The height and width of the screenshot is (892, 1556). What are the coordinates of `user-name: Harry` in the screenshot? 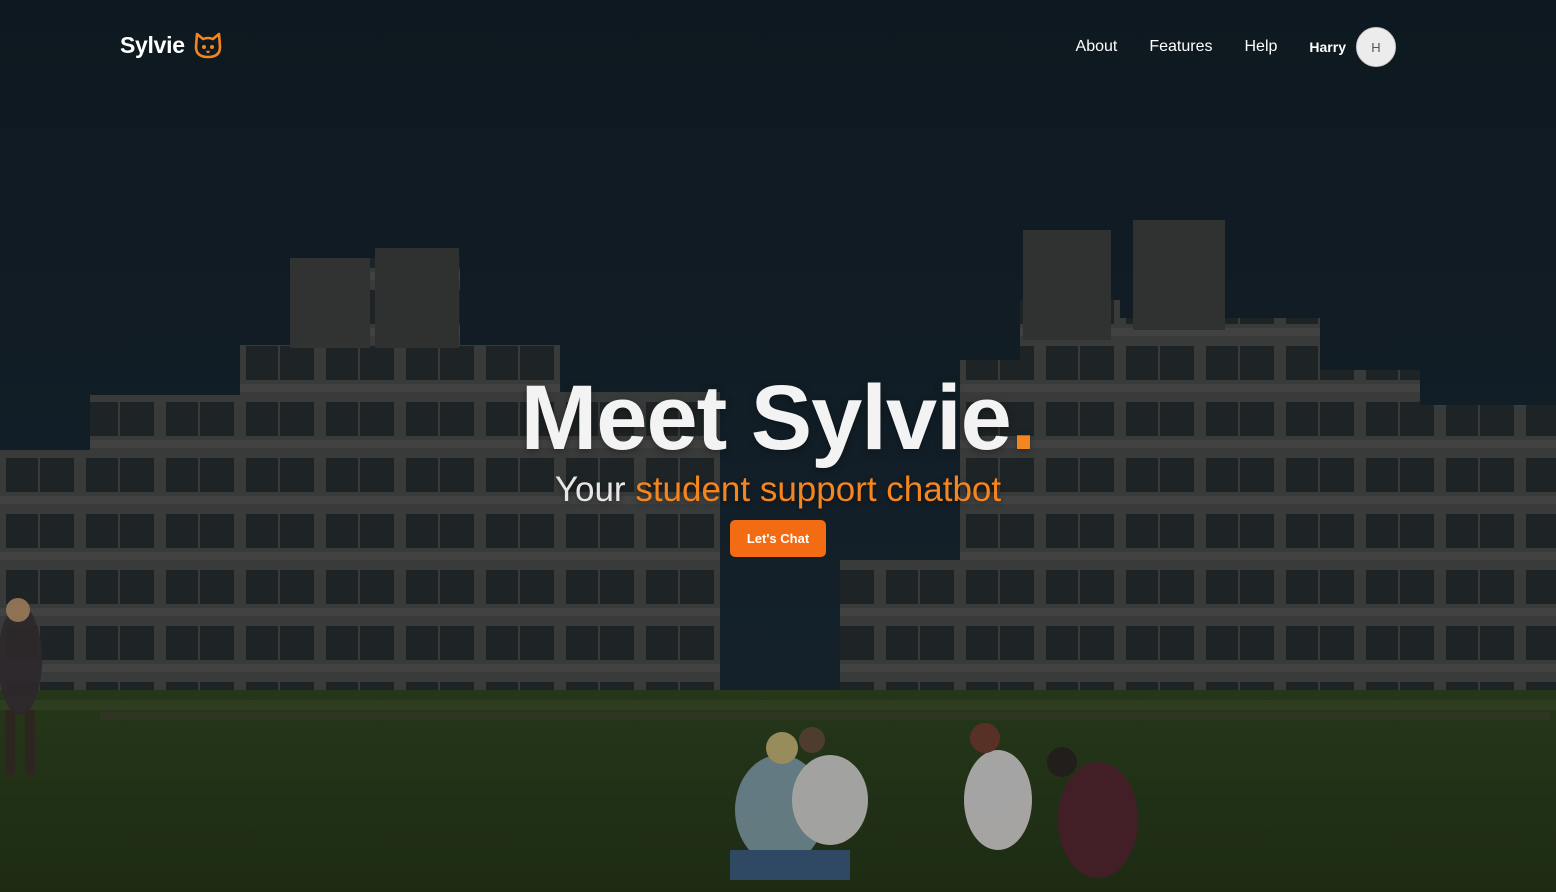 It's located at (1327, 47).